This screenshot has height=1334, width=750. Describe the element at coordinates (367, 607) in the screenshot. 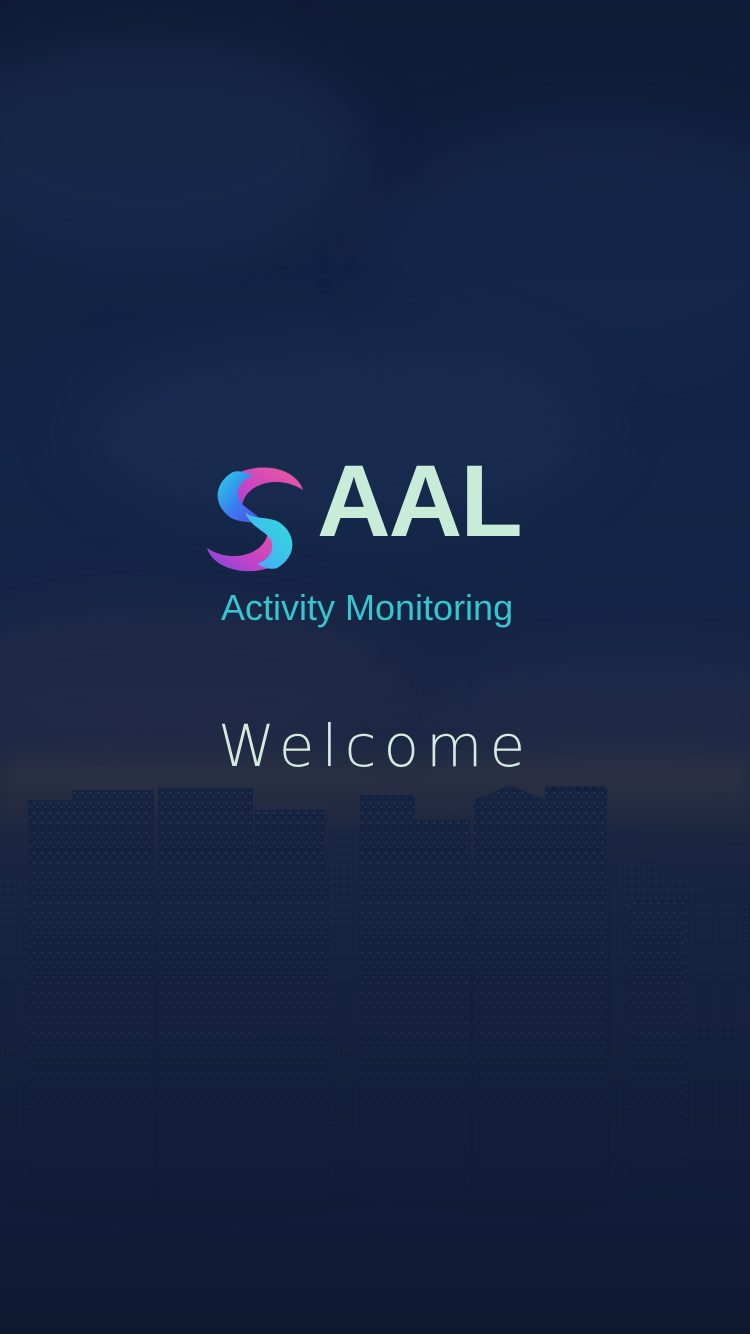

I see `logo-subtitle: Activity Monitoring` at that location.